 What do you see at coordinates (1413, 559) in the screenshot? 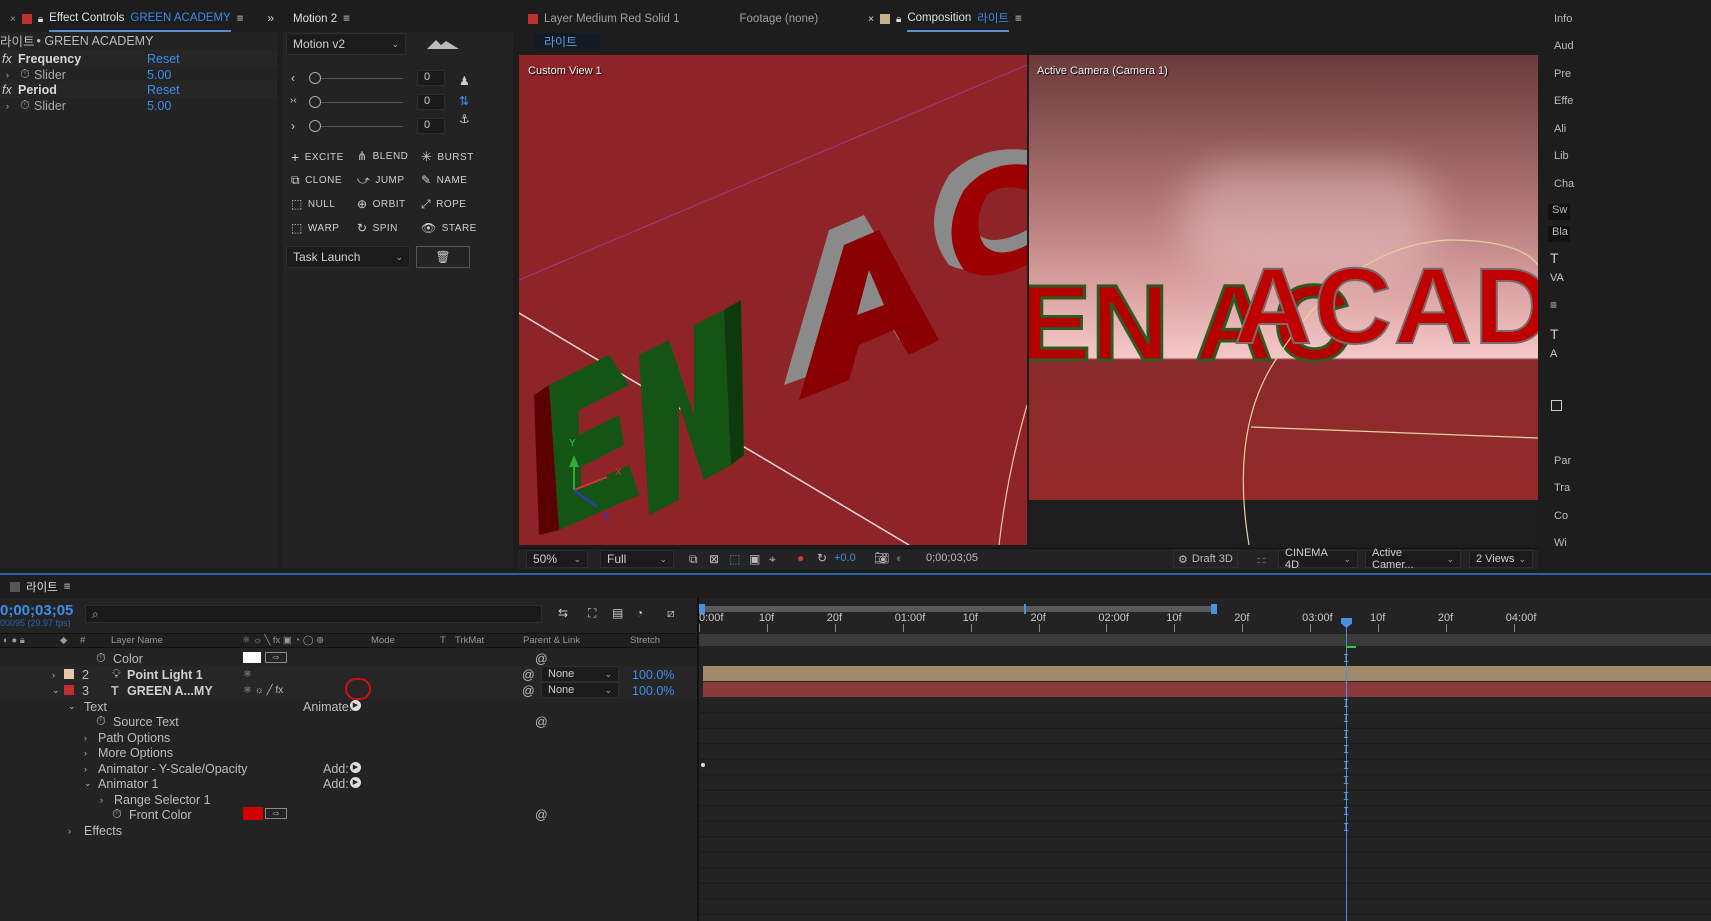
I see `camera-dropdown: Active Camer... ⌄` at bounding box center [1413, 559].